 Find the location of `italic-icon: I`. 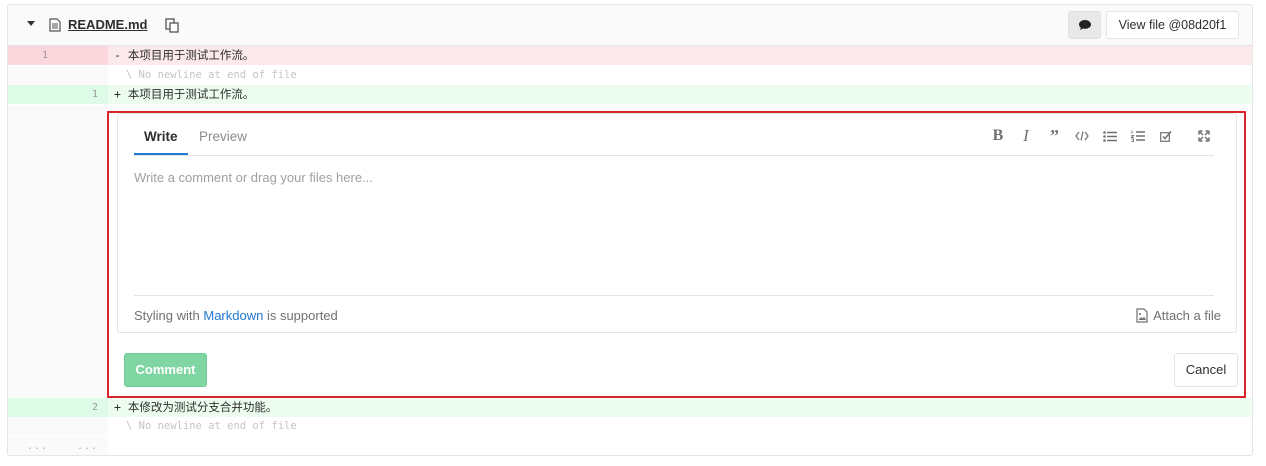

italic-icon: I is located at coordinates (1026, 136).